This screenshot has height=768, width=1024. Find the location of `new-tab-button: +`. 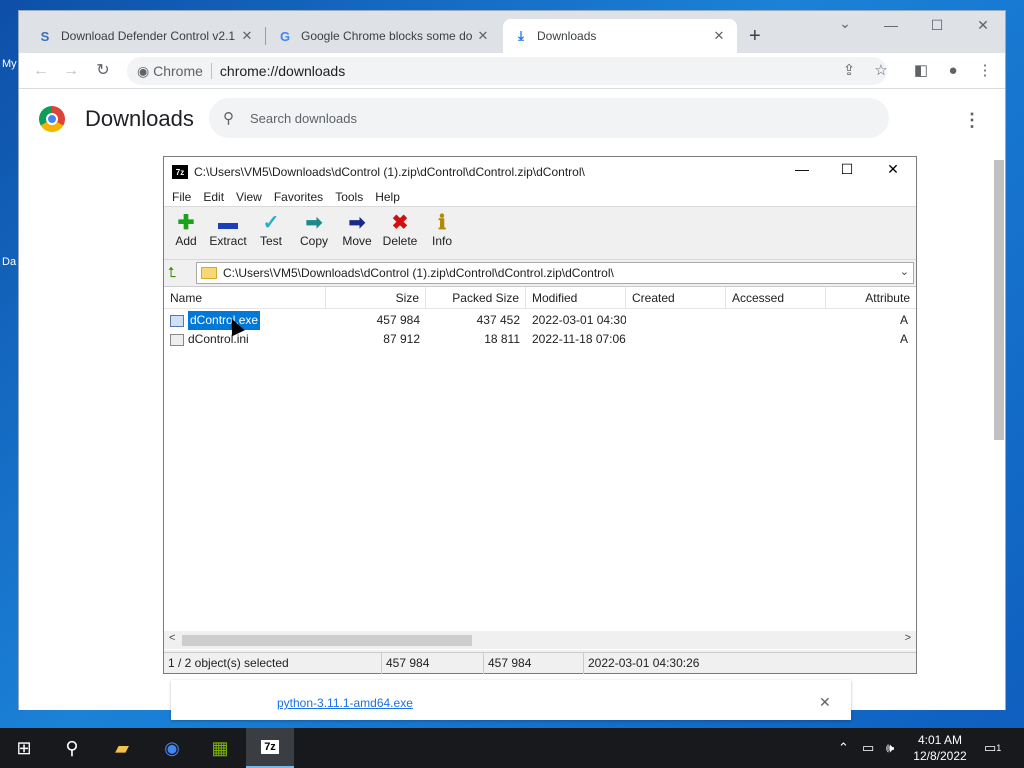

new-tab-button: + is located at coordinates (755, 36).